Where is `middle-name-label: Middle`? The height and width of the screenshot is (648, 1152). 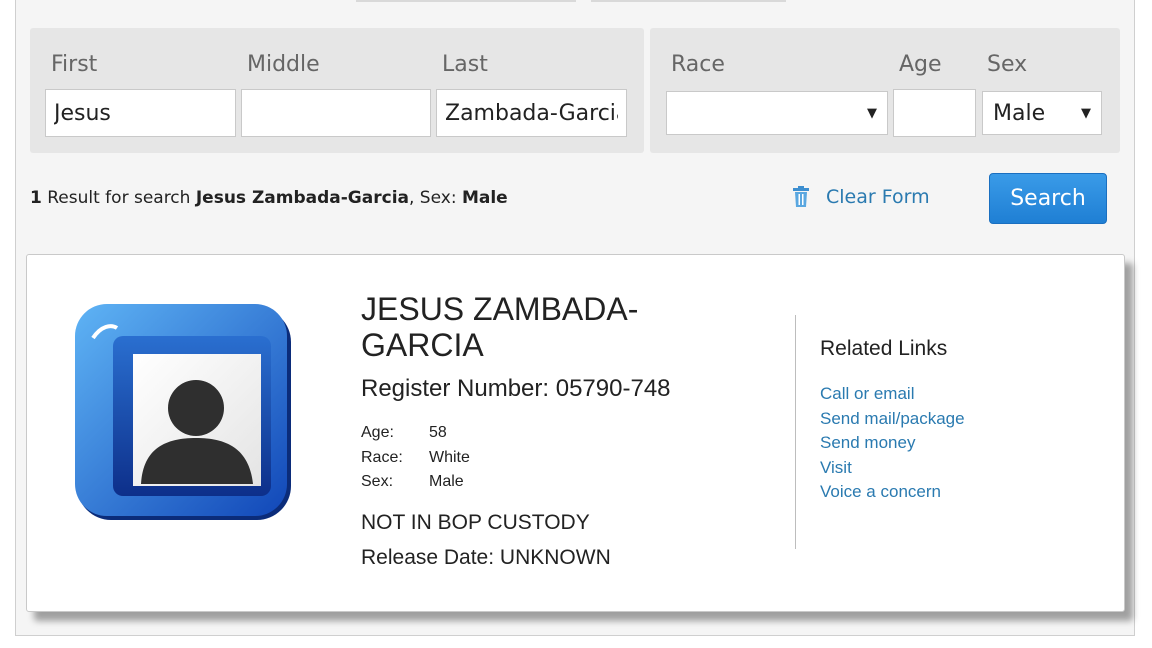
middle-name-label: Middle is located at coordinates (283, 64).